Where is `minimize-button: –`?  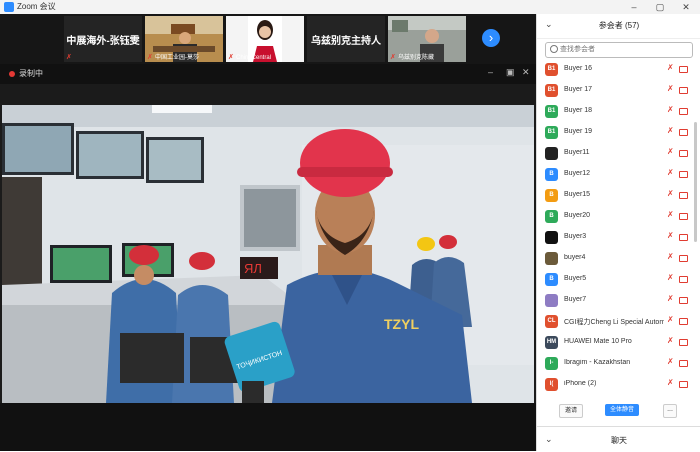 minimize-button: – is located at coordinates (634, 7).